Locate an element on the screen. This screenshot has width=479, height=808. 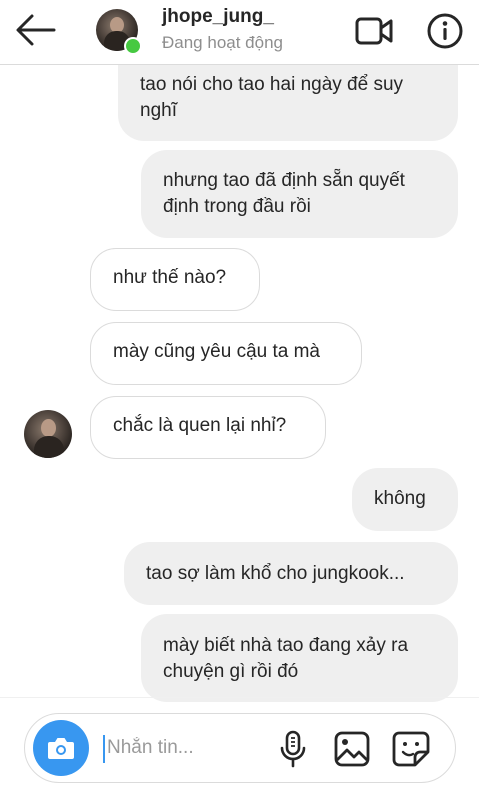
back-arrow-icon is located at coordinates (35, 30).